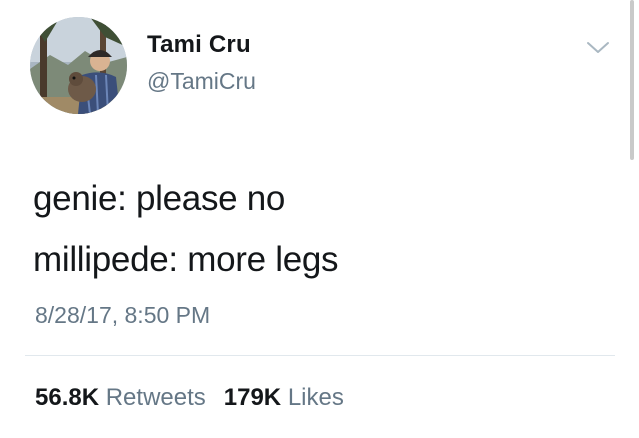 Image resolution: width=639 pixels, height=438 pixels. What do you see at coordinates (598, 48) in the screenshot?
I see `chevron-down-icon` at bounding box center [598, 48].